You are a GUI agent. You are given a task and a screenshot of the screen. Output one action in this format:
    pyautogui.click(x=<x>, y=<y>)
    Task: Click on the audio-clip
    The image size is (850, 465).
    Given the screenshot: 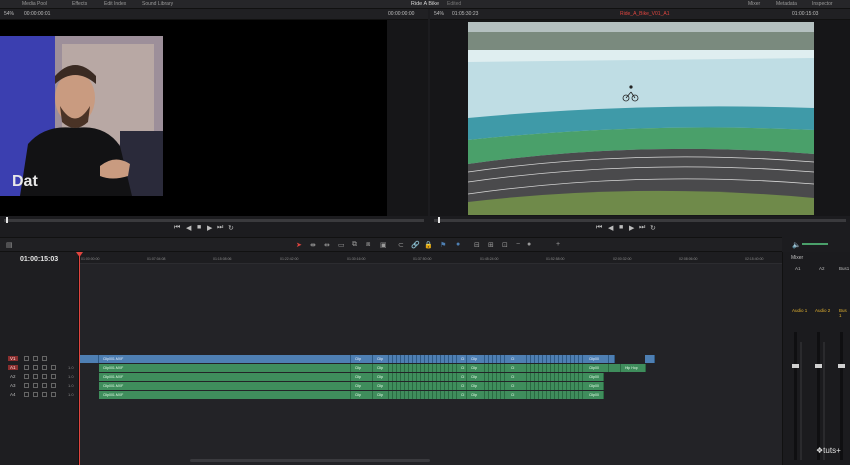 What is the action you would take?
    pyautogui.click(x=615, y=368)
    